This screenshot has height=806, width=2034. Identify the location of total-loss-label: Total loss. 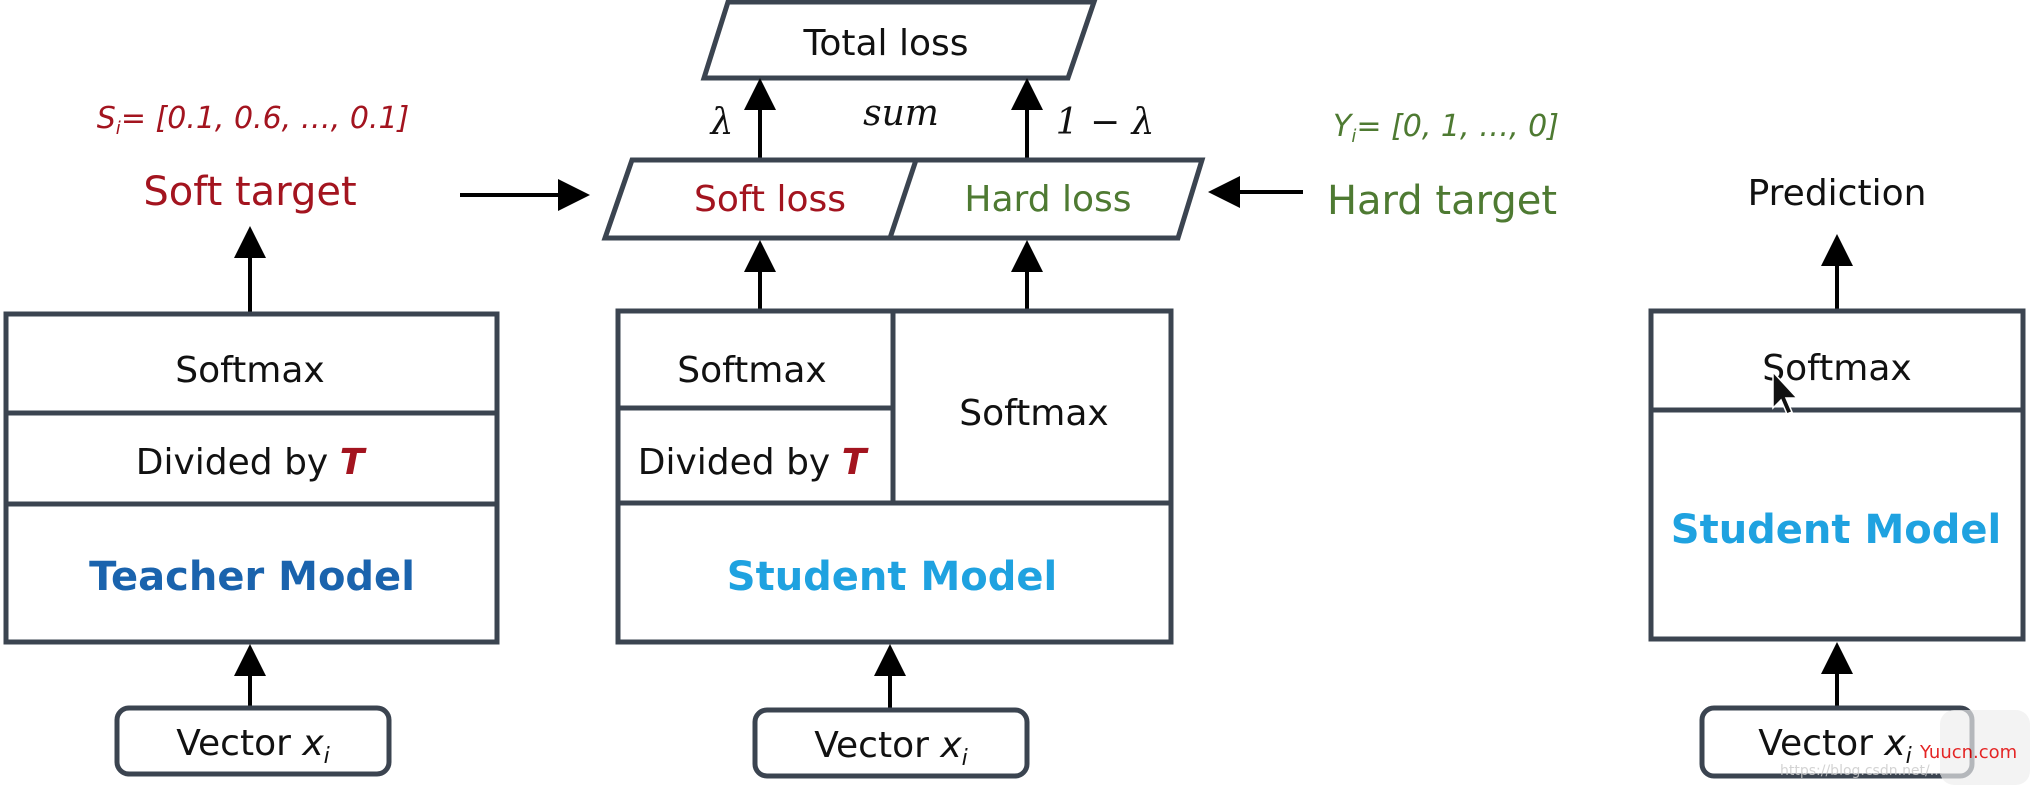
(885, 43).